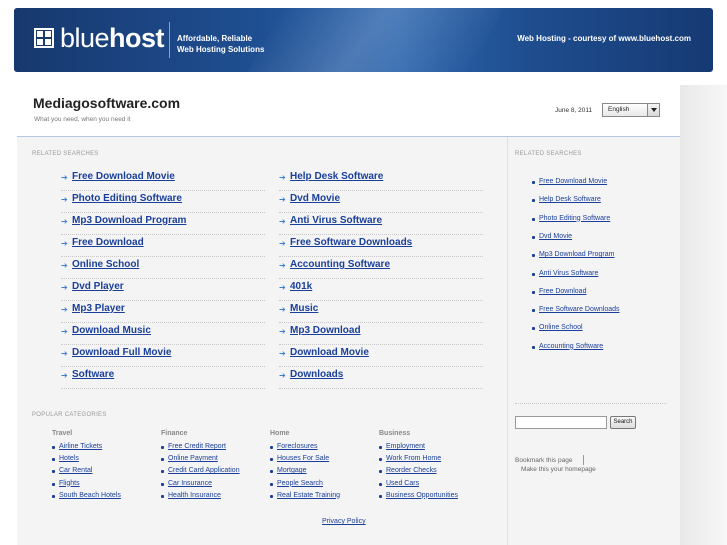 This screenshot has width=727, height=545. What do you see at coordinates (572, 254) in the screenshot?
I see `sidebar-related-link: Mp3 Download Program` at bounding box center [572, 254].